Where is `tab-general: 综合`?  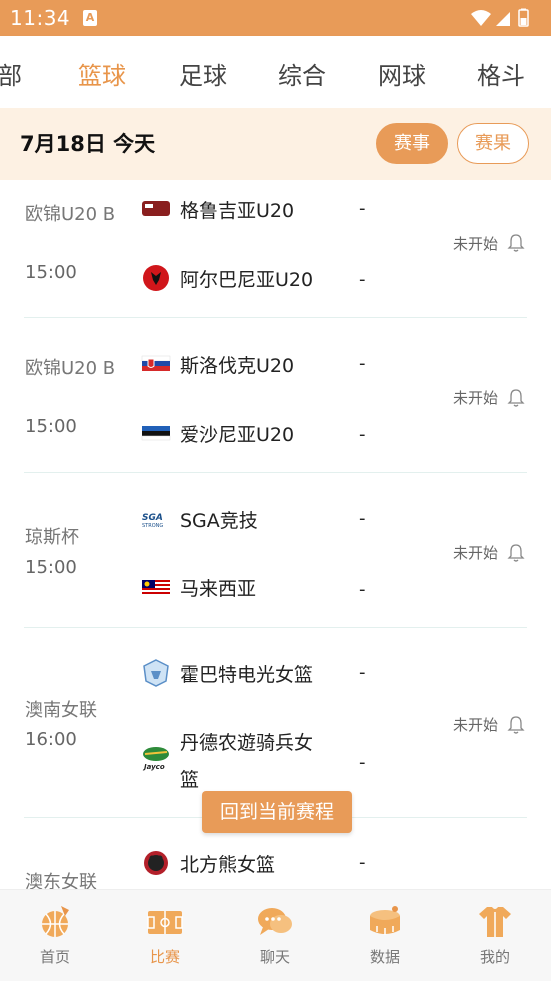
tab-general: 综合 is located at coordinates (302, 73).